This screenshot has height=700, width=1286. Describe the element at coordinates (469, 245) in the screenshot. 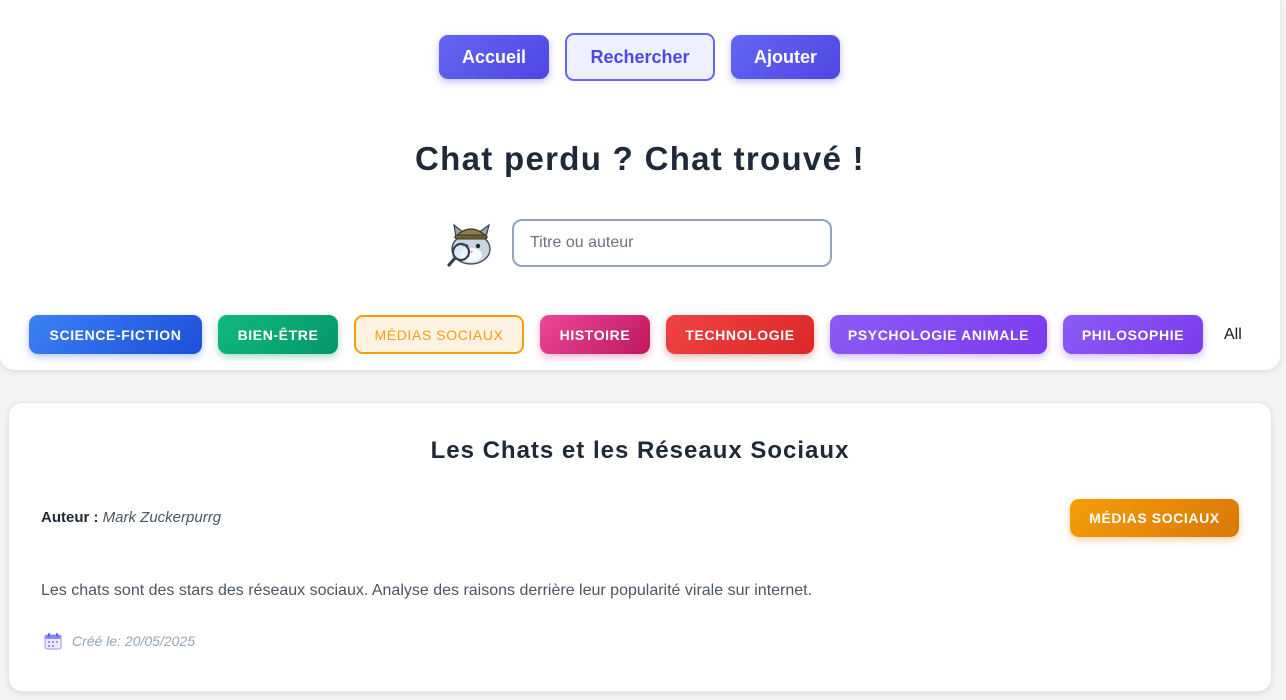

I see `detective-cat-icon` at that location.